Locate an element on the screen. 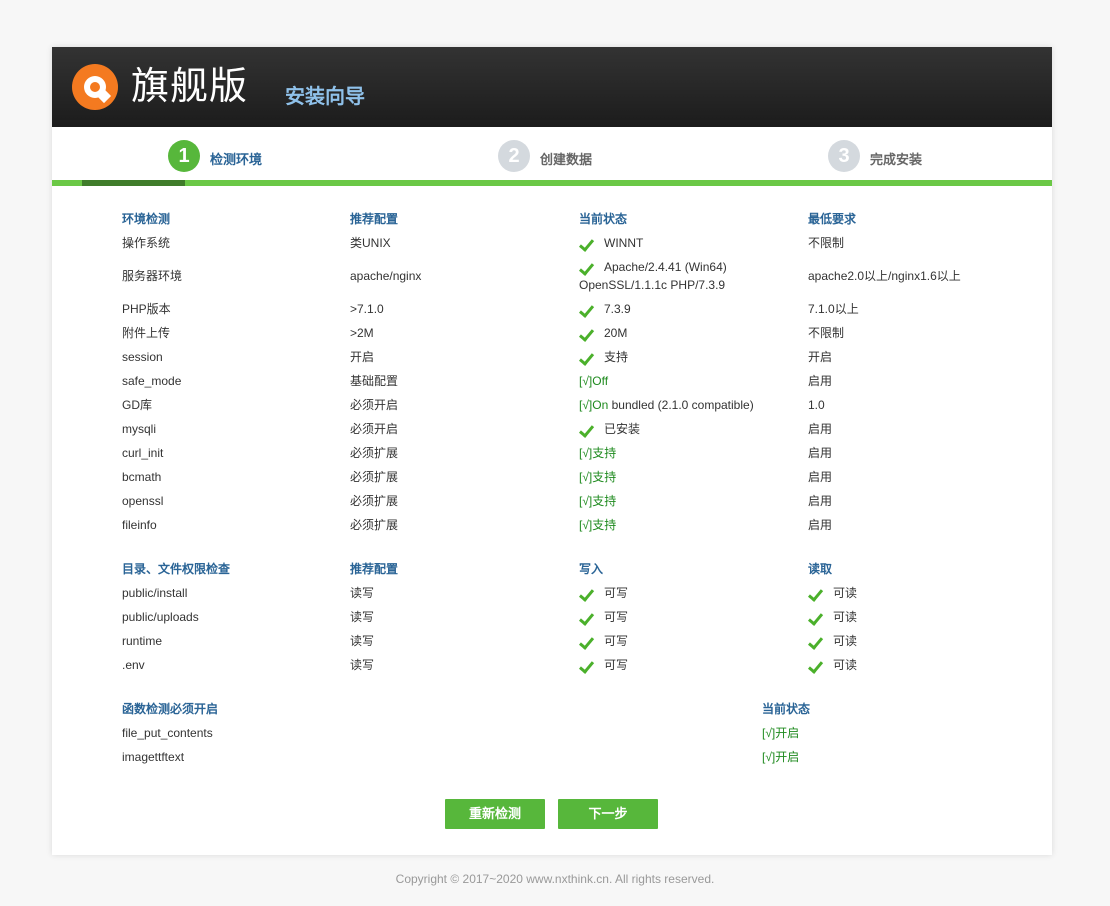 The height and width of the screenshot is (906, 1110). dir-path: runtime is located at coordinates (142, 641).